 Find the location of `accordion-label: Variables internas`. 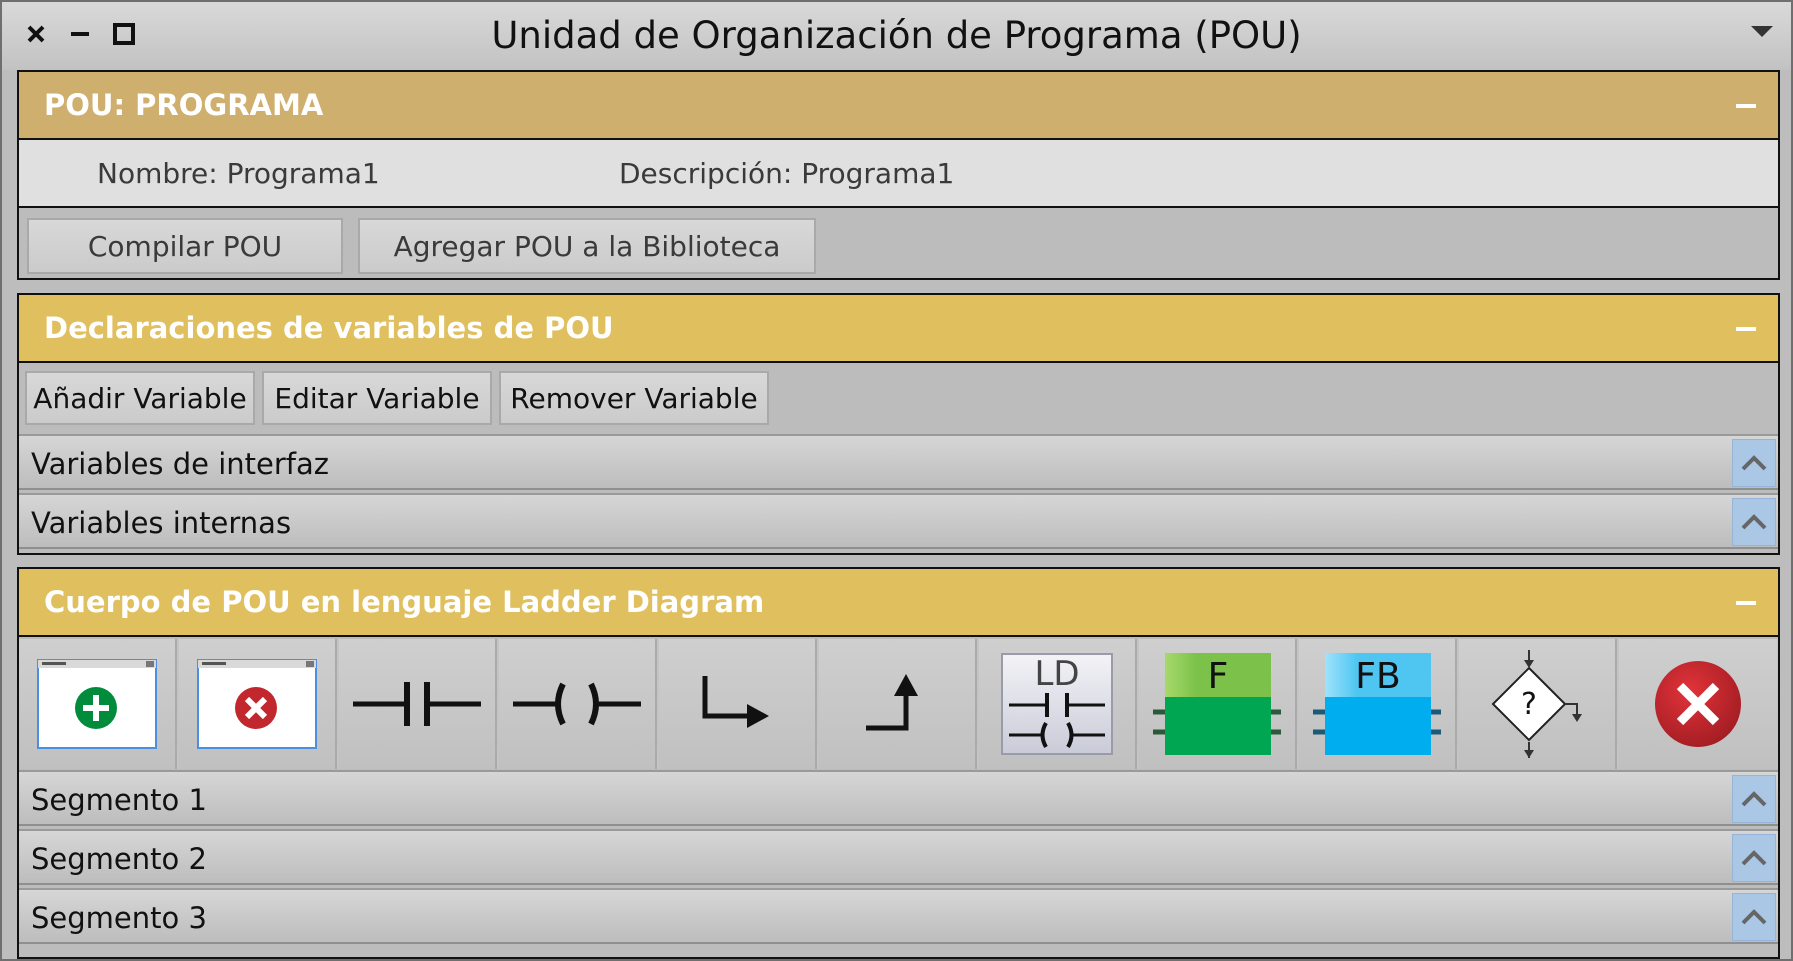

accordion-label: Variables internas is located at coordinates (161, 523).